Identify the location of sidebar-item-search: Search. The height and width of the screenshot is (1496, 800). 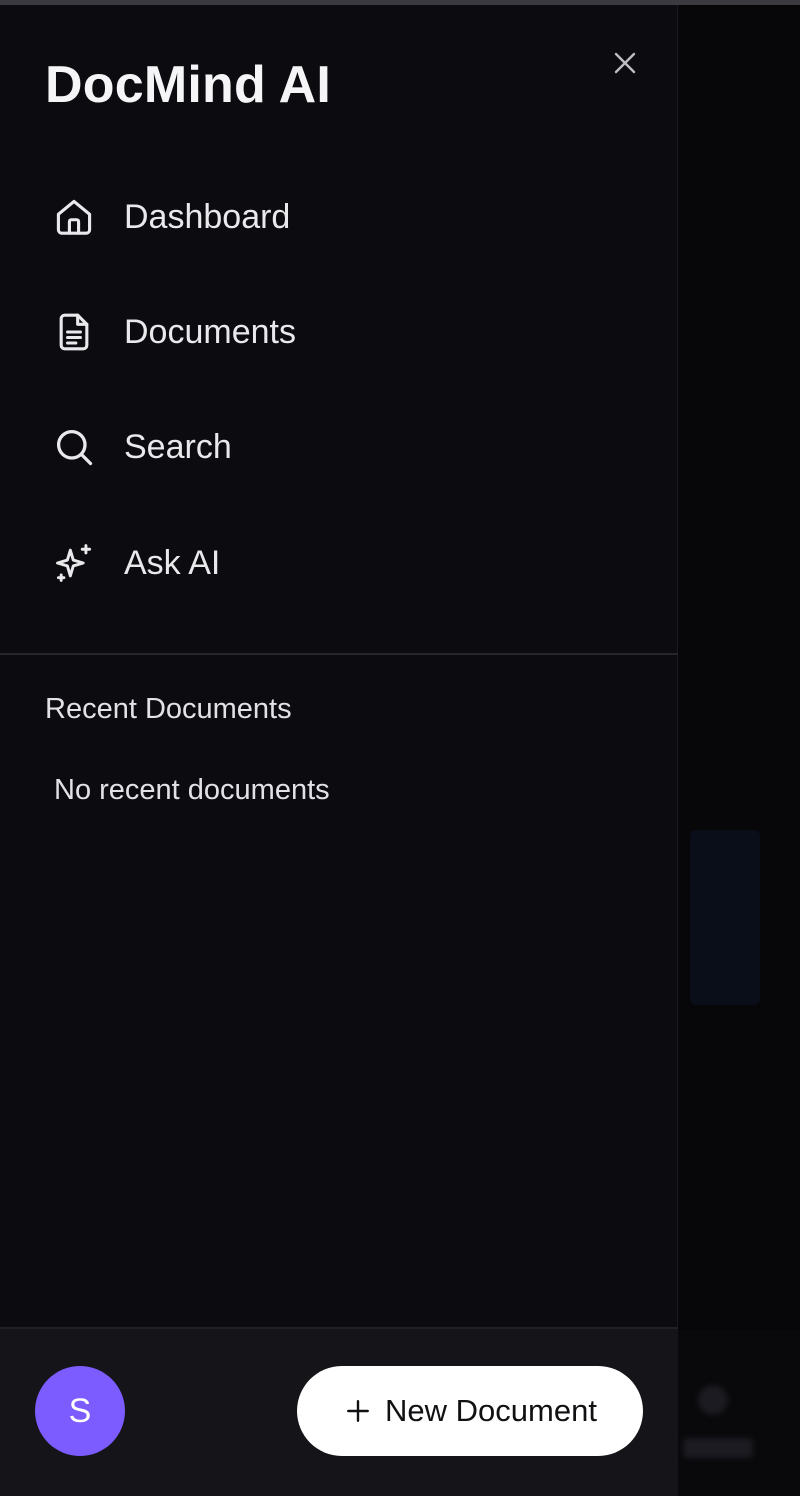
(342, 447).